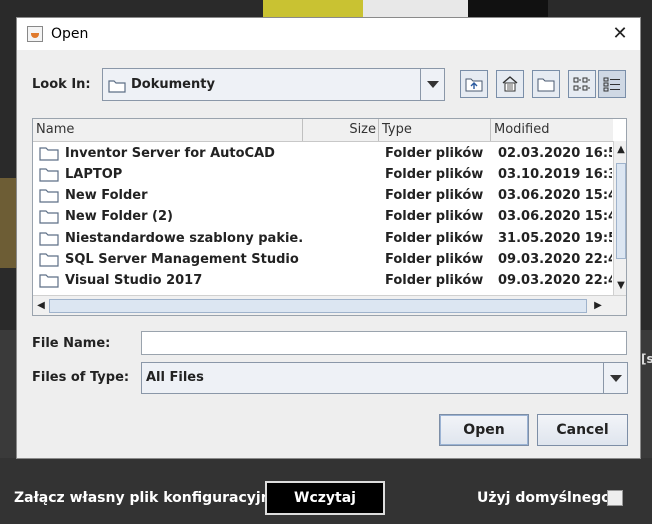  Describe the element at coordinates (273, 84) in the screenshot. I see `look-in-combo: Dokumenty` at that location.